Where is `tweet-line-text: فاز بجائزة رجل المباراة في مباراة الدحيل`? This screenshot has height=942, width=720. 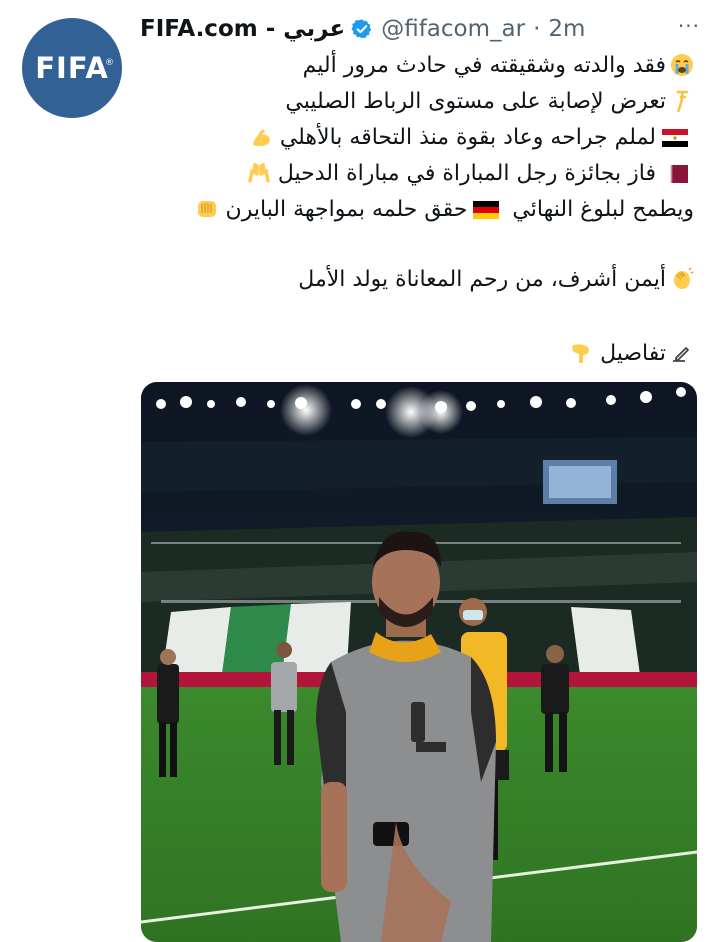
tweet-line-text: فاز بجائزة رجل المباراة في مباراة الدحيل is located at coordinates (466, 173).